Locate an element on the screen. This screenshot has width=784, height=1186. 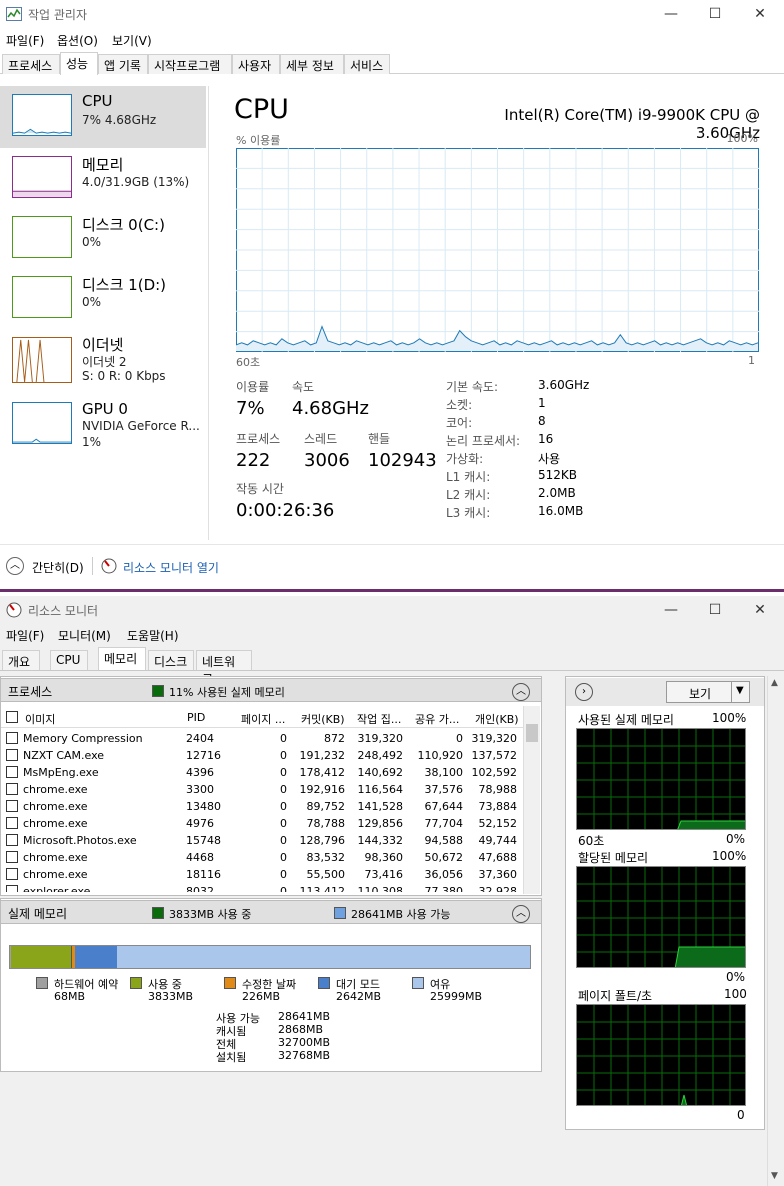
chevron-up-icon: ︿ is located at coordinates (15, 566).